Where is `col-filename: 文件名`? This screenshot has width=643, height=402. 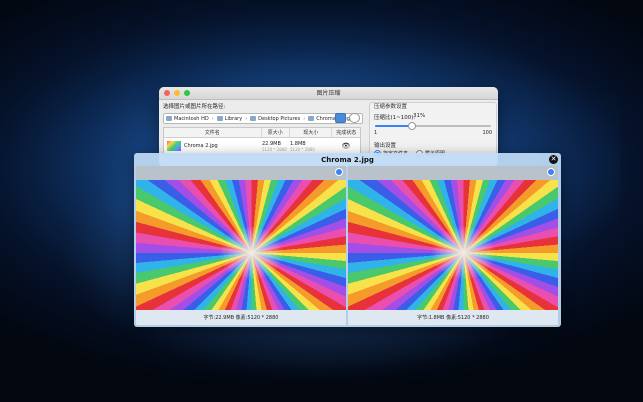
col-filename: 文件名 is located at coordinates (213, 132).